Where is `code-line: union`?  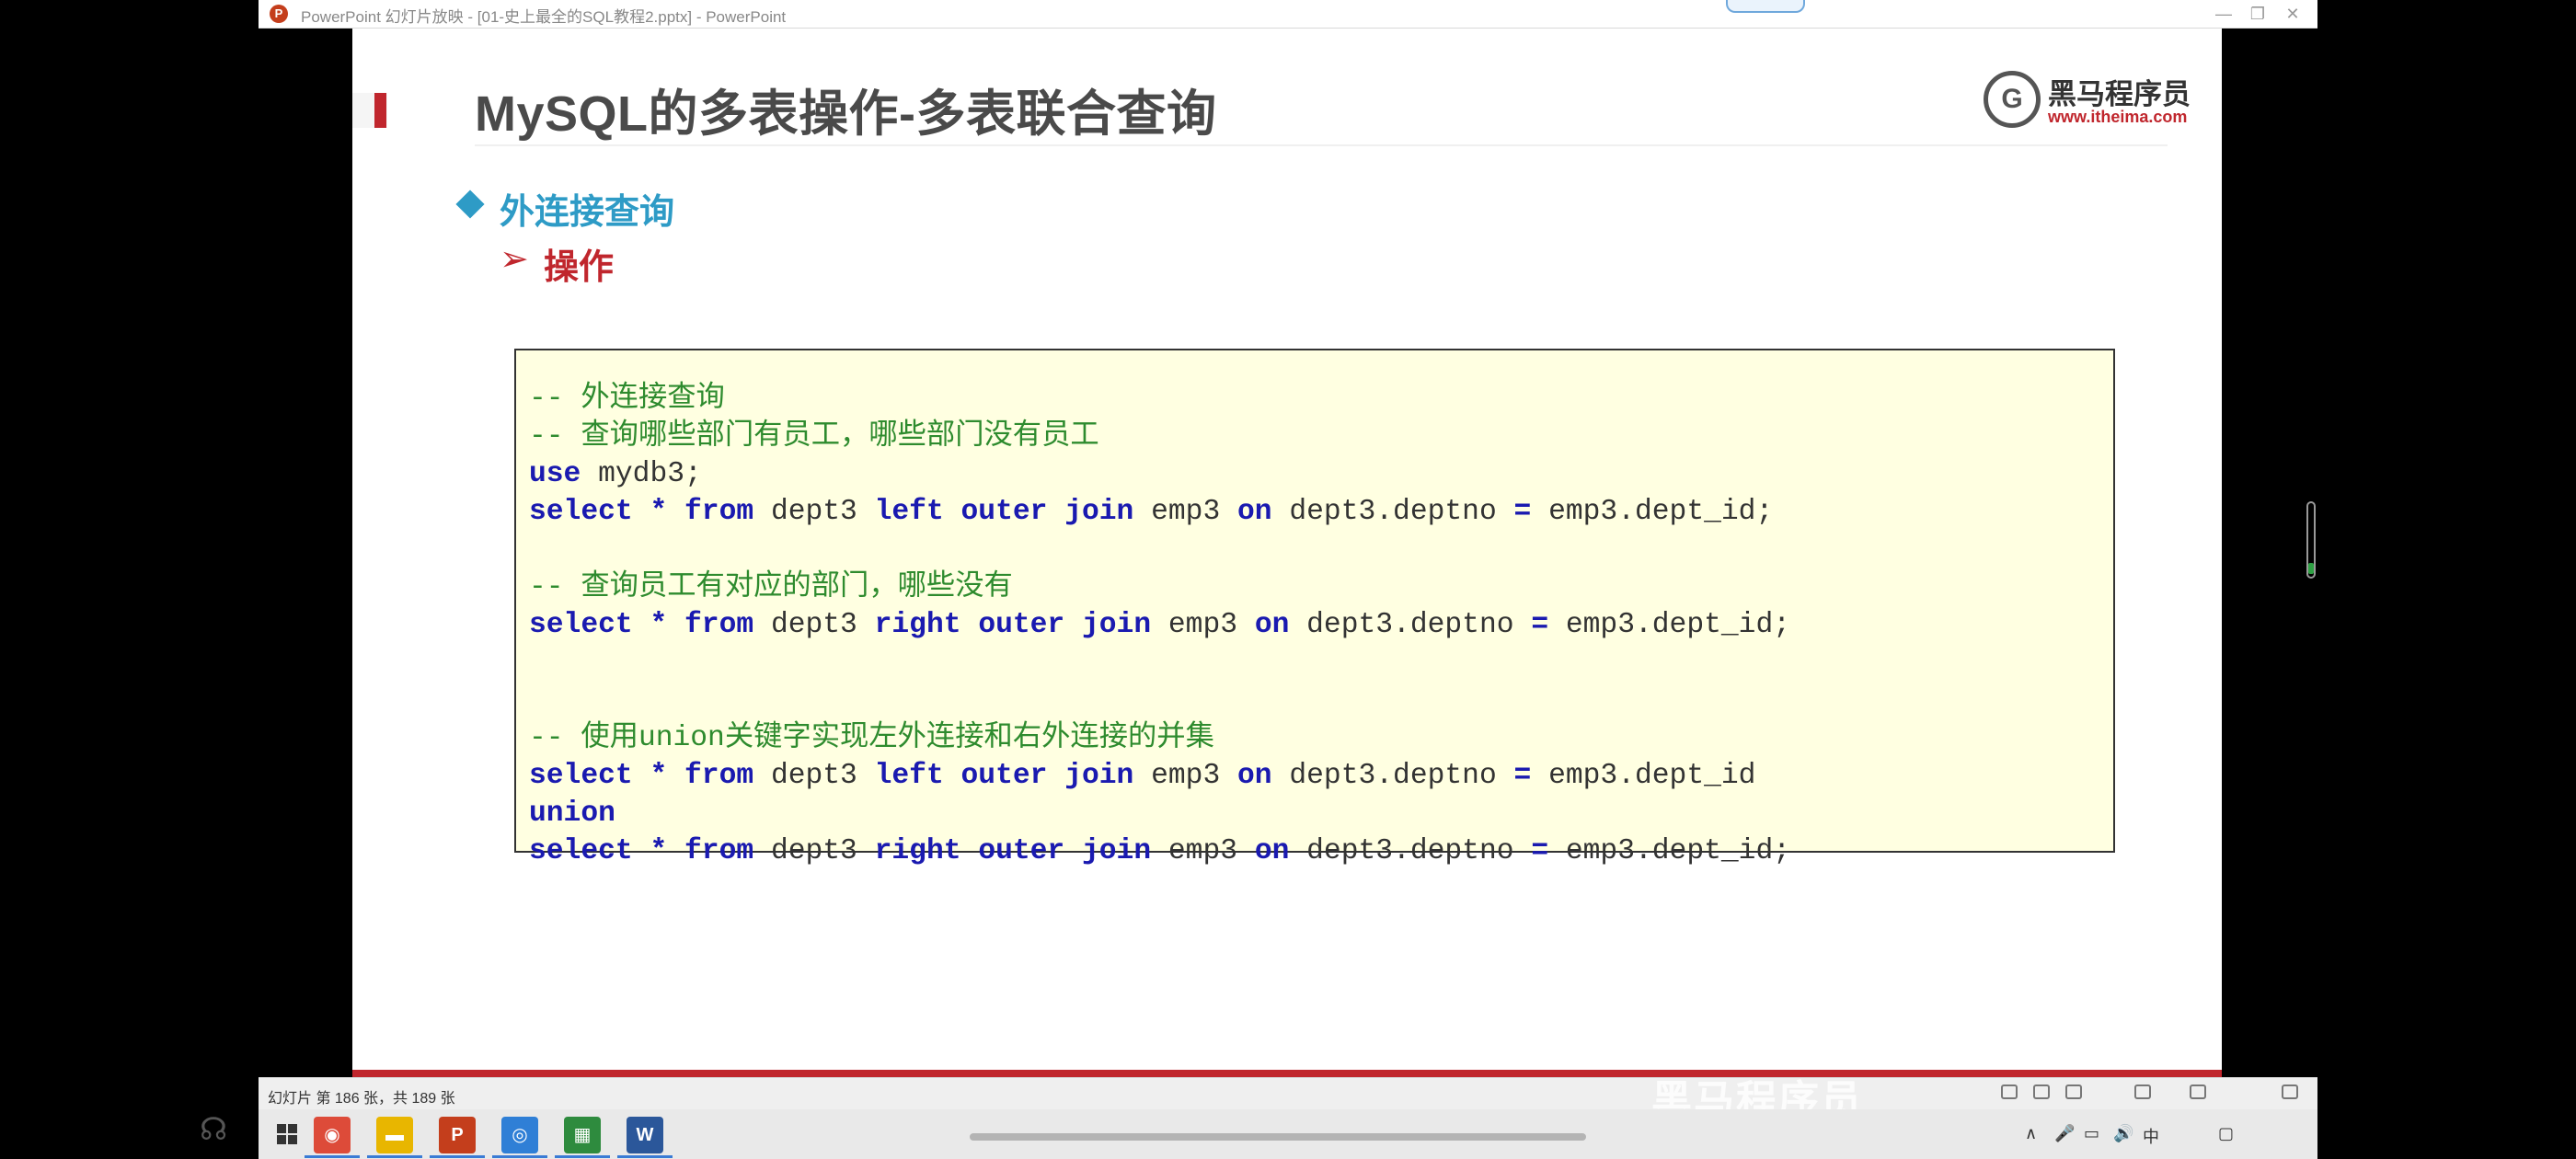
code-line: union is located at coordinates (1159, 813).